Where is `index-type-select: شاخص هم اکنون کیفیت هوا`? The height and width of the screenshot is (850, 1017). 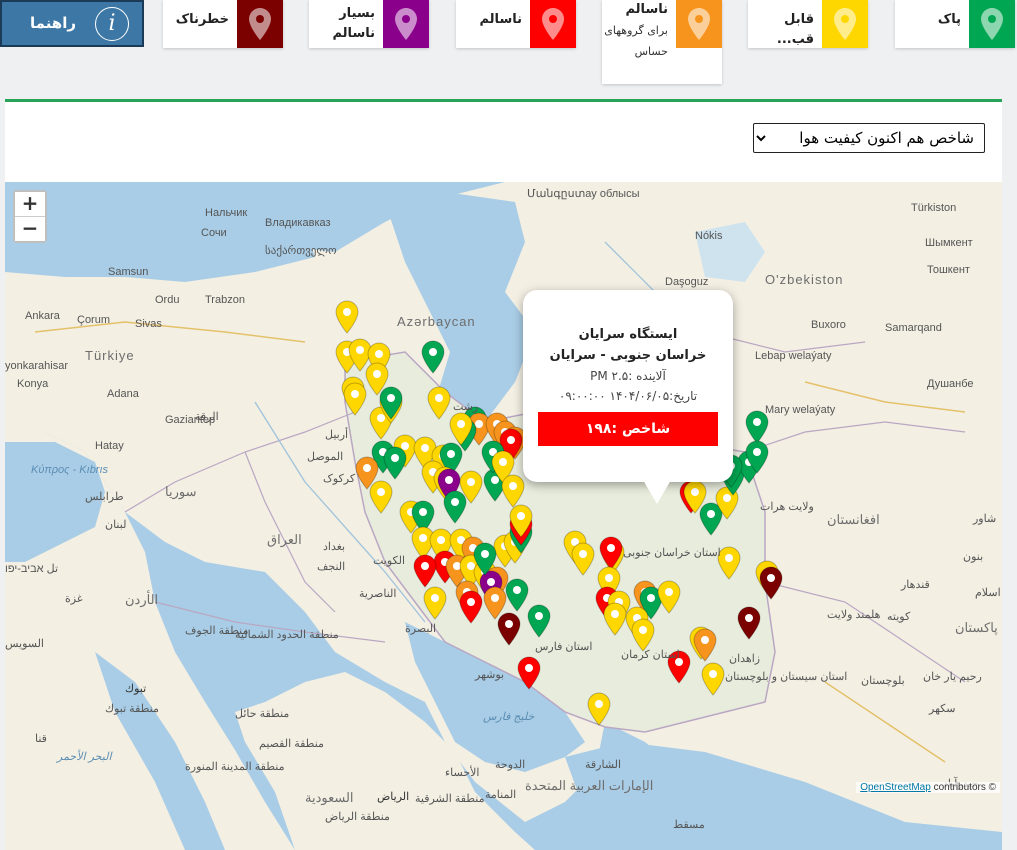 index-type-select: شاخص هم اکنون کیفیت هوا is located at coordinates (869, 138).